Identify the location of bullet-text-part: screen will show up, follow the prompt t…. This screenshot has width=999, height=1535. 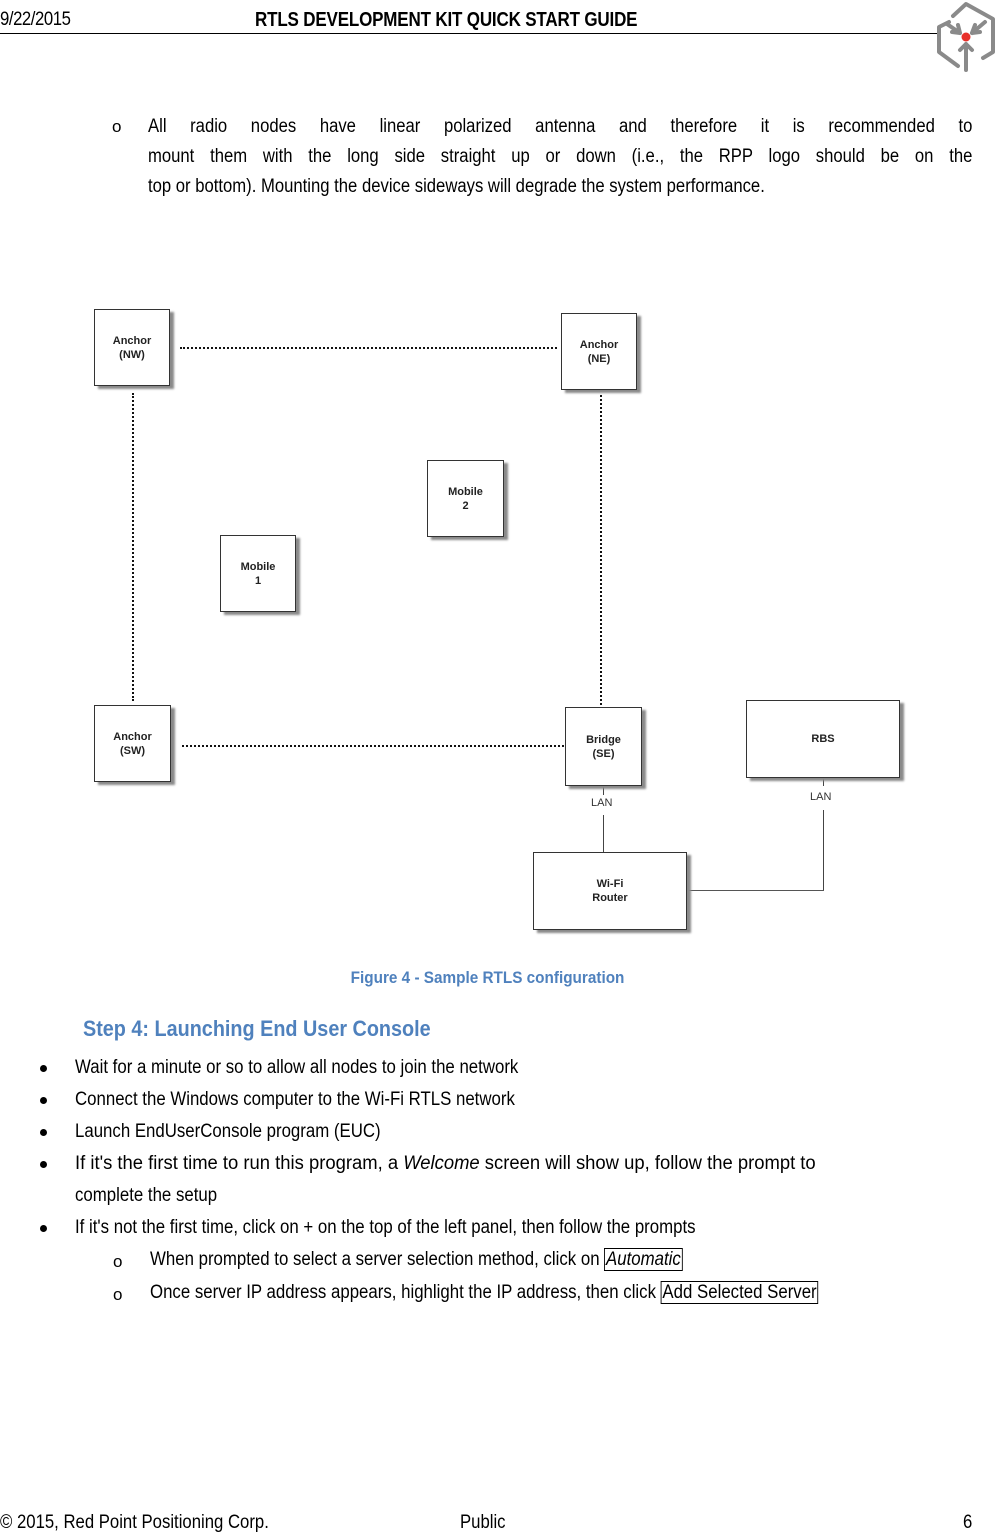
(647, 1163).